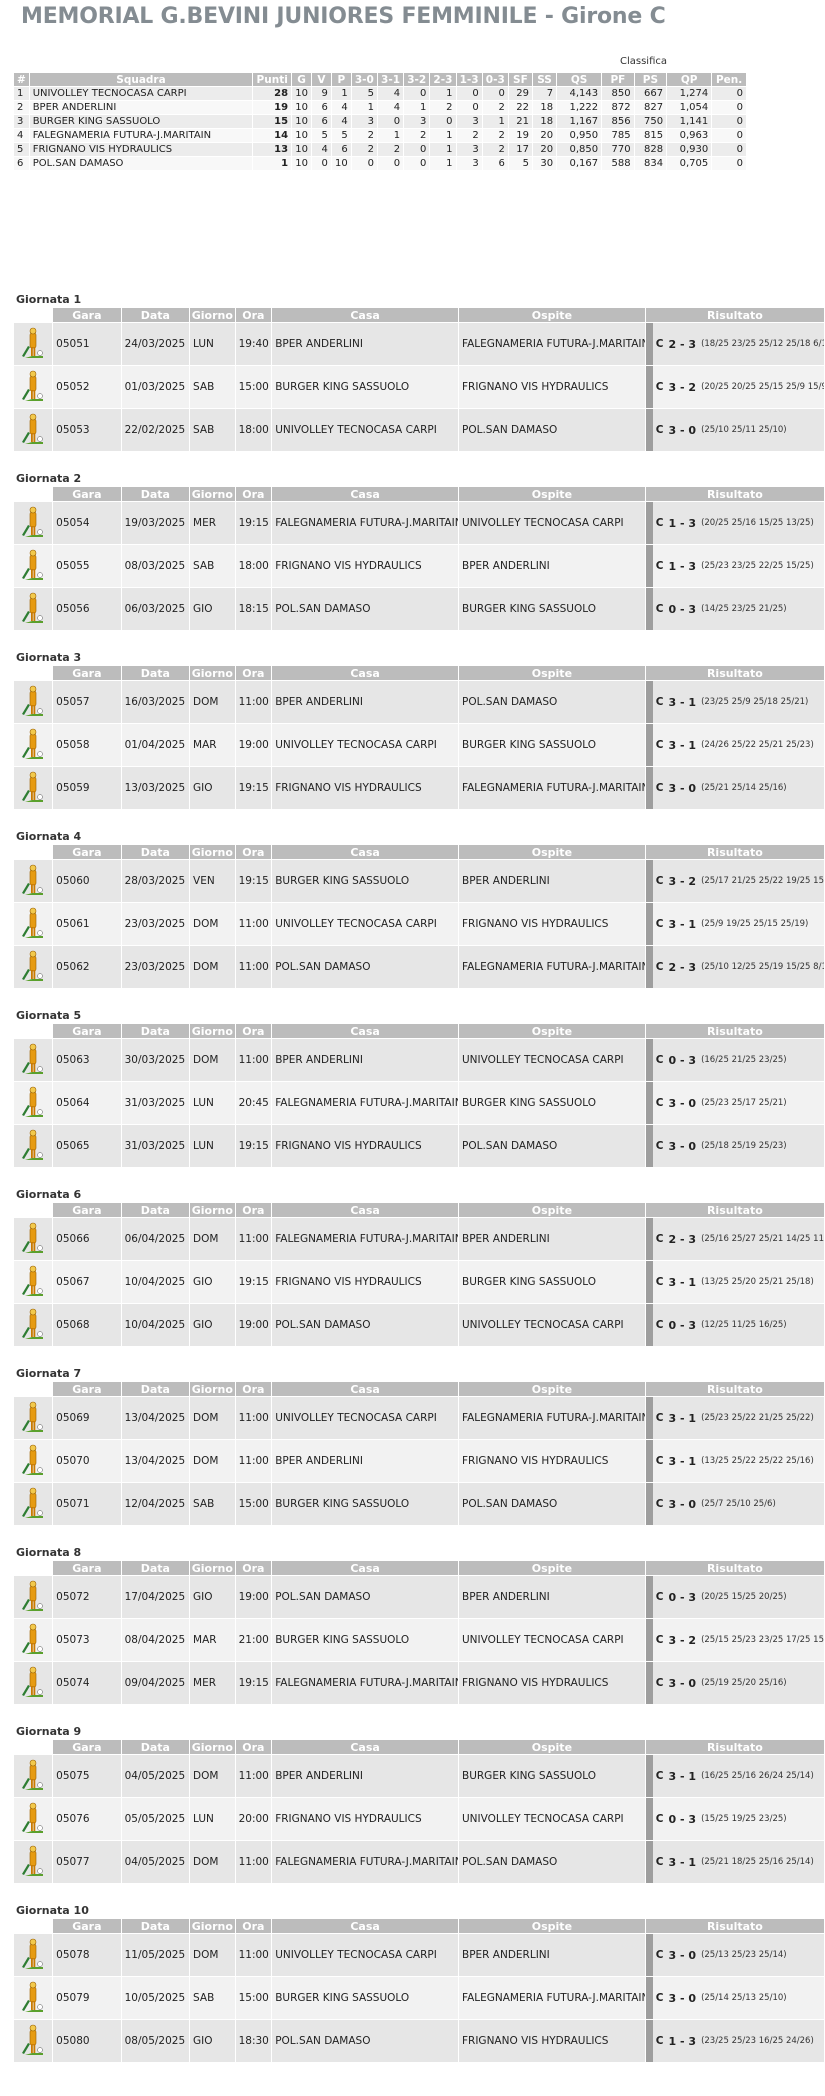 This screenshot has height=2096, width=825. What do you see at coordinates (734, 387) in the screenshot?
I see `match-result: C 3 - 2 (20/25 20/25 25/15 25/9 15/9)` at bounding box center [734, 387].